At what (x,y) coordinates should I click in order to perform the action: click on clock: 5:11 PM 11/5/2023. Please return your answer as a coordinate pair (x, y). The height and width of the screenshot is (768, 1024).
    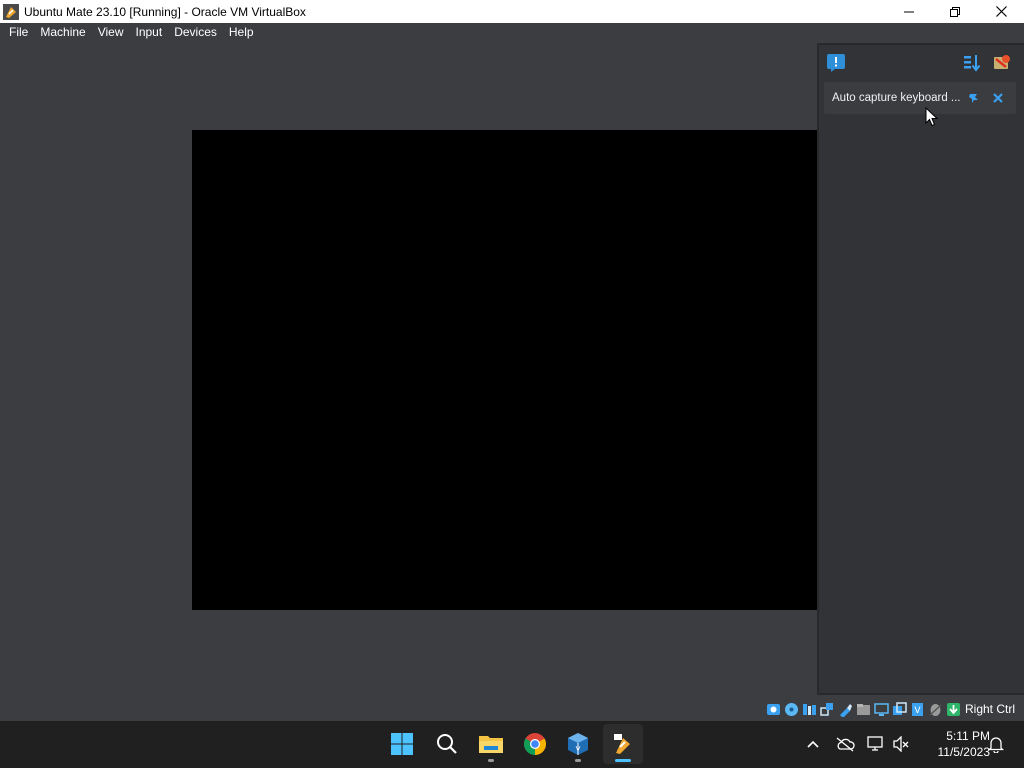
    Looking at the image, I should click on (954, 744).